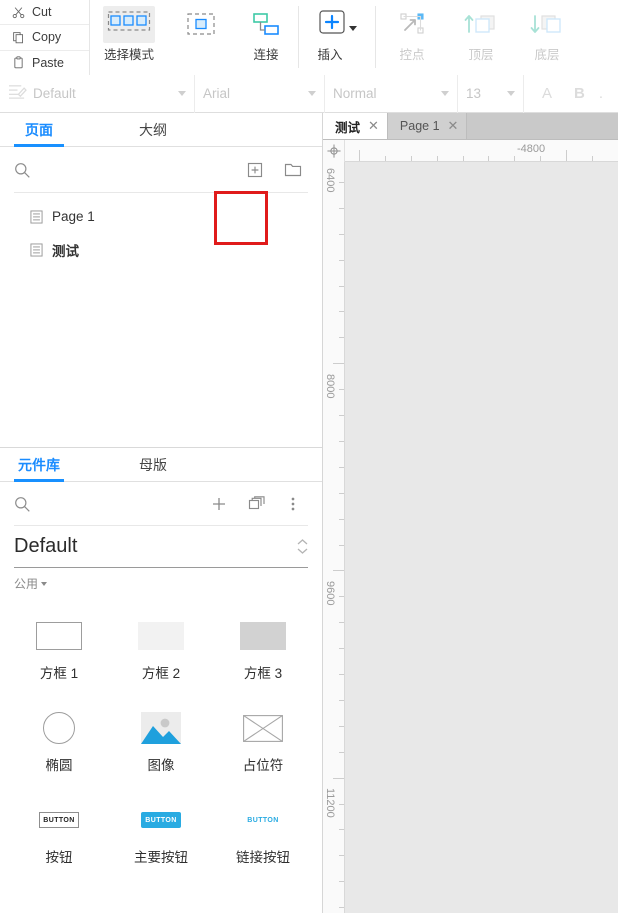 The image size is (618, 913). I want to click on insert-button: 插入, so click(337, 36).